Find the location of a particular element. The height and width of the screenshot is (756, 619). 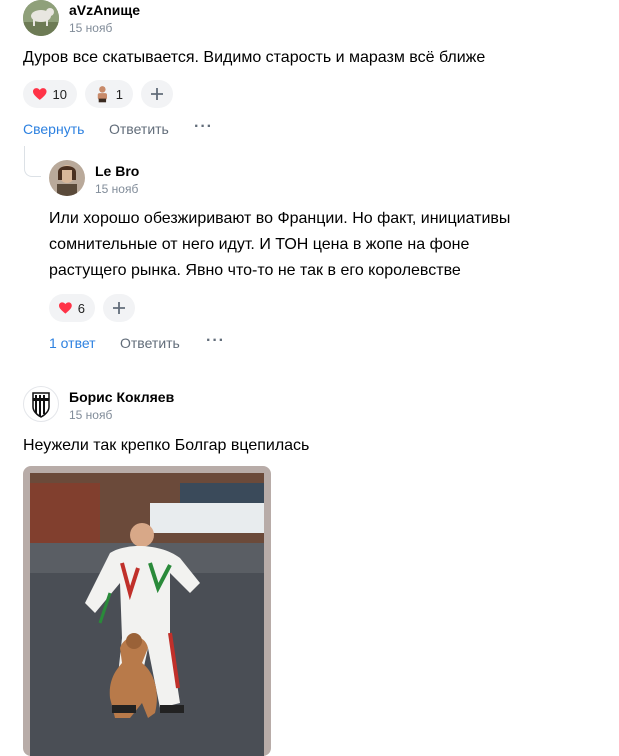

comment-author: Борис Кокляев is located at coordinates (121, 397).